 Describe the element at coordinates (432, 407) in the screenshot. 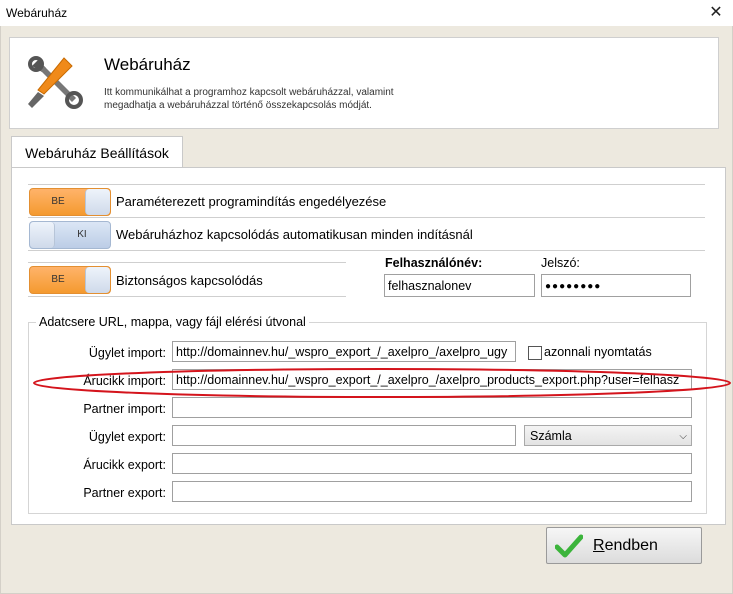

I see `partner-import-field` at that location.